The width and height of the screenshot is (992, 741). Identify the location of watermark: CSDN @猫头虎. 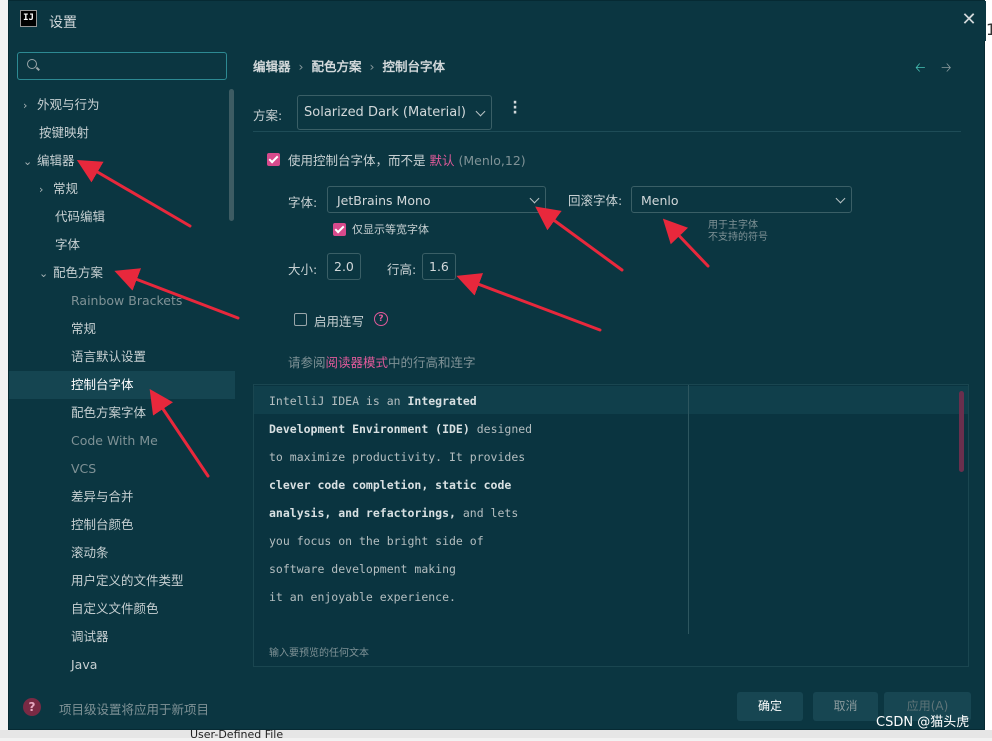
(923, 722).